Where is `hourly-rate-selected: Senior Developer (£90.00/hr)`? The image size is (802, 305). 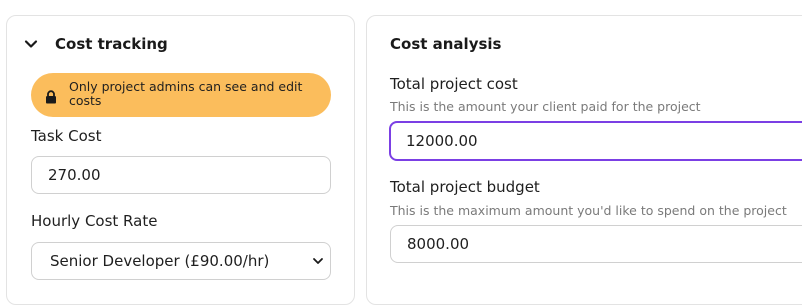 hourly-rate-selected: Senior Developer (£90.00/hr) is located at coordinates (160, 261).